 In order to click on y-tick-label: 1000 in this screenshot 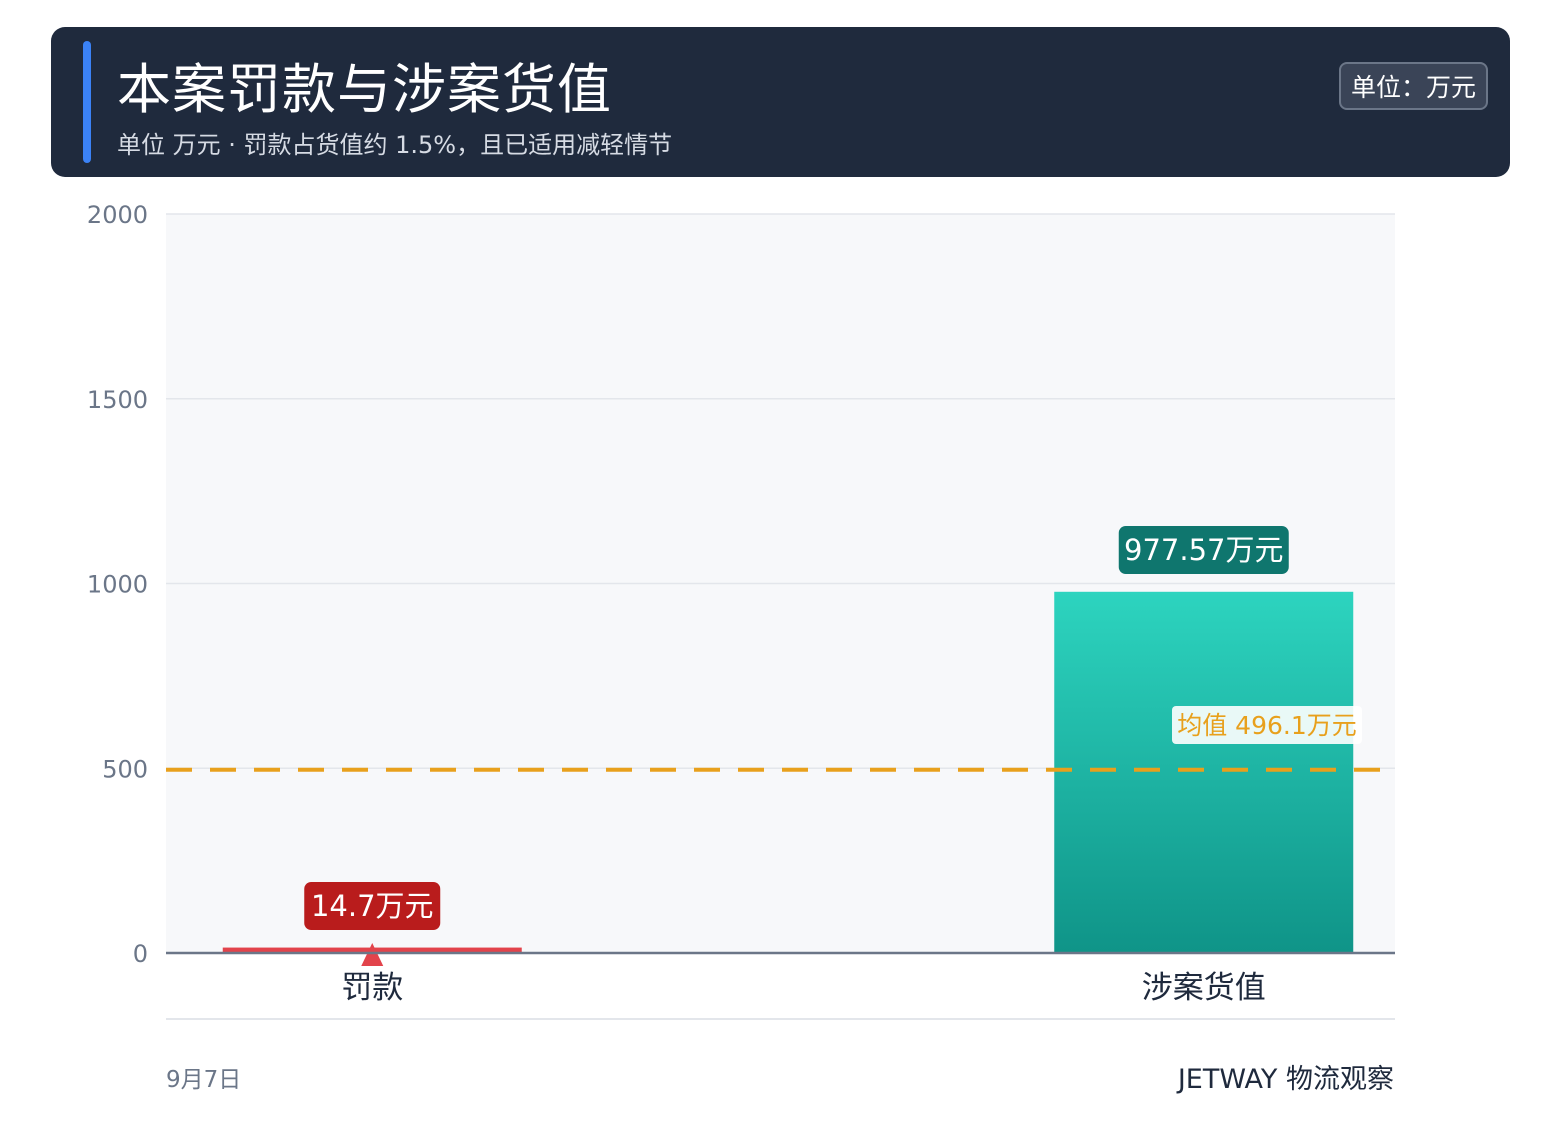, I will do `click(117, 585)`.